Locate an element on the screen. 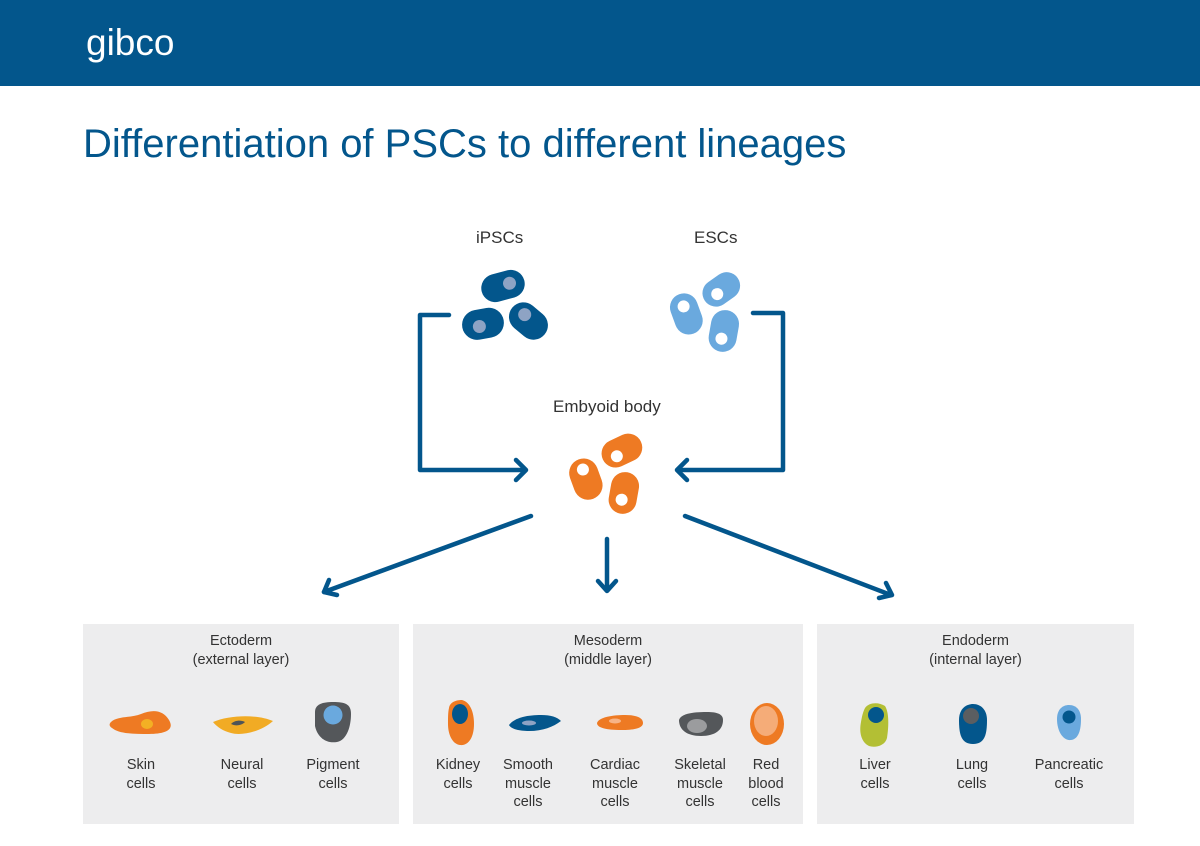 The image size is (1200, 846). embryoid-to-ectoderm-arrow is located at coordinates (427, 554).